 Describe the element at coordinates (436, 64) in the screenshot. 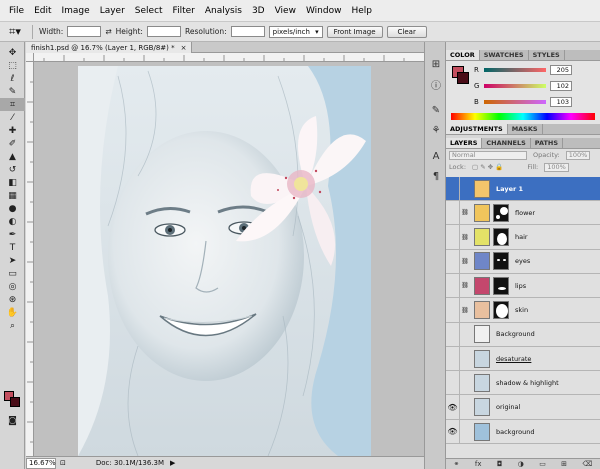

I see `history-panel-icon: ⊞` at that location.